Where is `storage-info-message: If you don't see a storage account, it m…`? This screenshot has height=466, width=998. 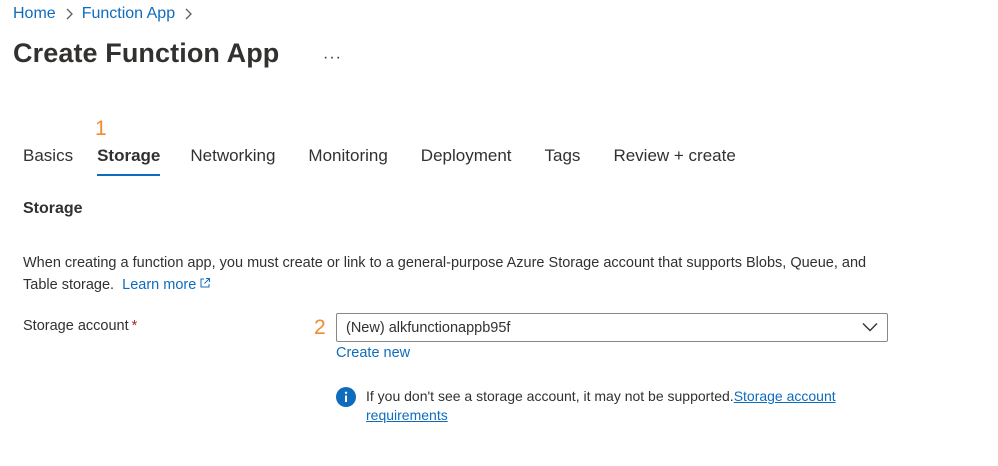 storage-info-message: If you don't see a storage account, it m… is located at coordinates (601, 405).